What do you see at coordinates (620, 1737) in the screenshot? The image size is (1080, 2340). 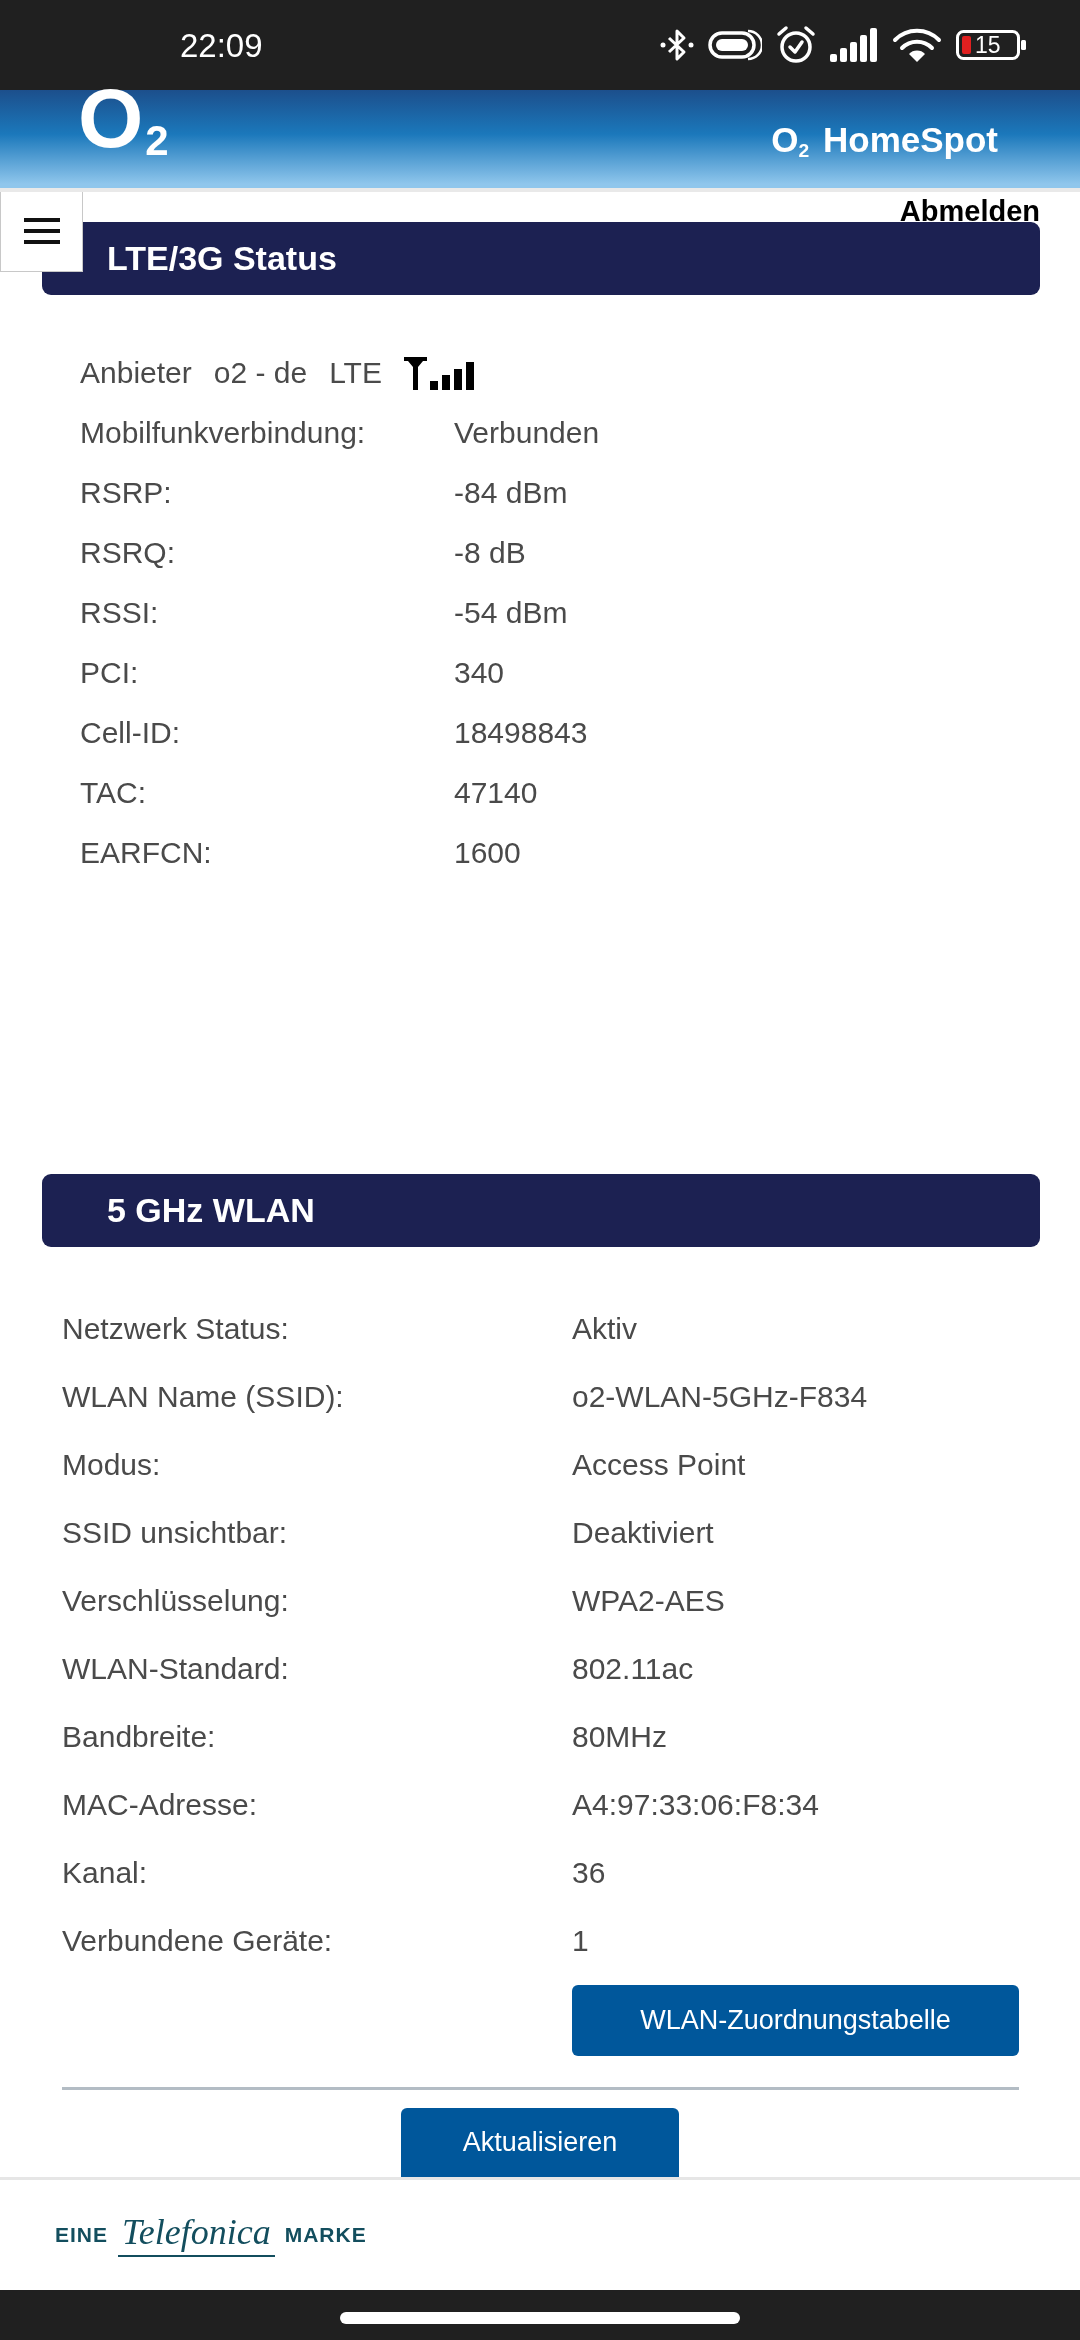 I see `field-value: 80MHz` at bounding box center [620, 1737].